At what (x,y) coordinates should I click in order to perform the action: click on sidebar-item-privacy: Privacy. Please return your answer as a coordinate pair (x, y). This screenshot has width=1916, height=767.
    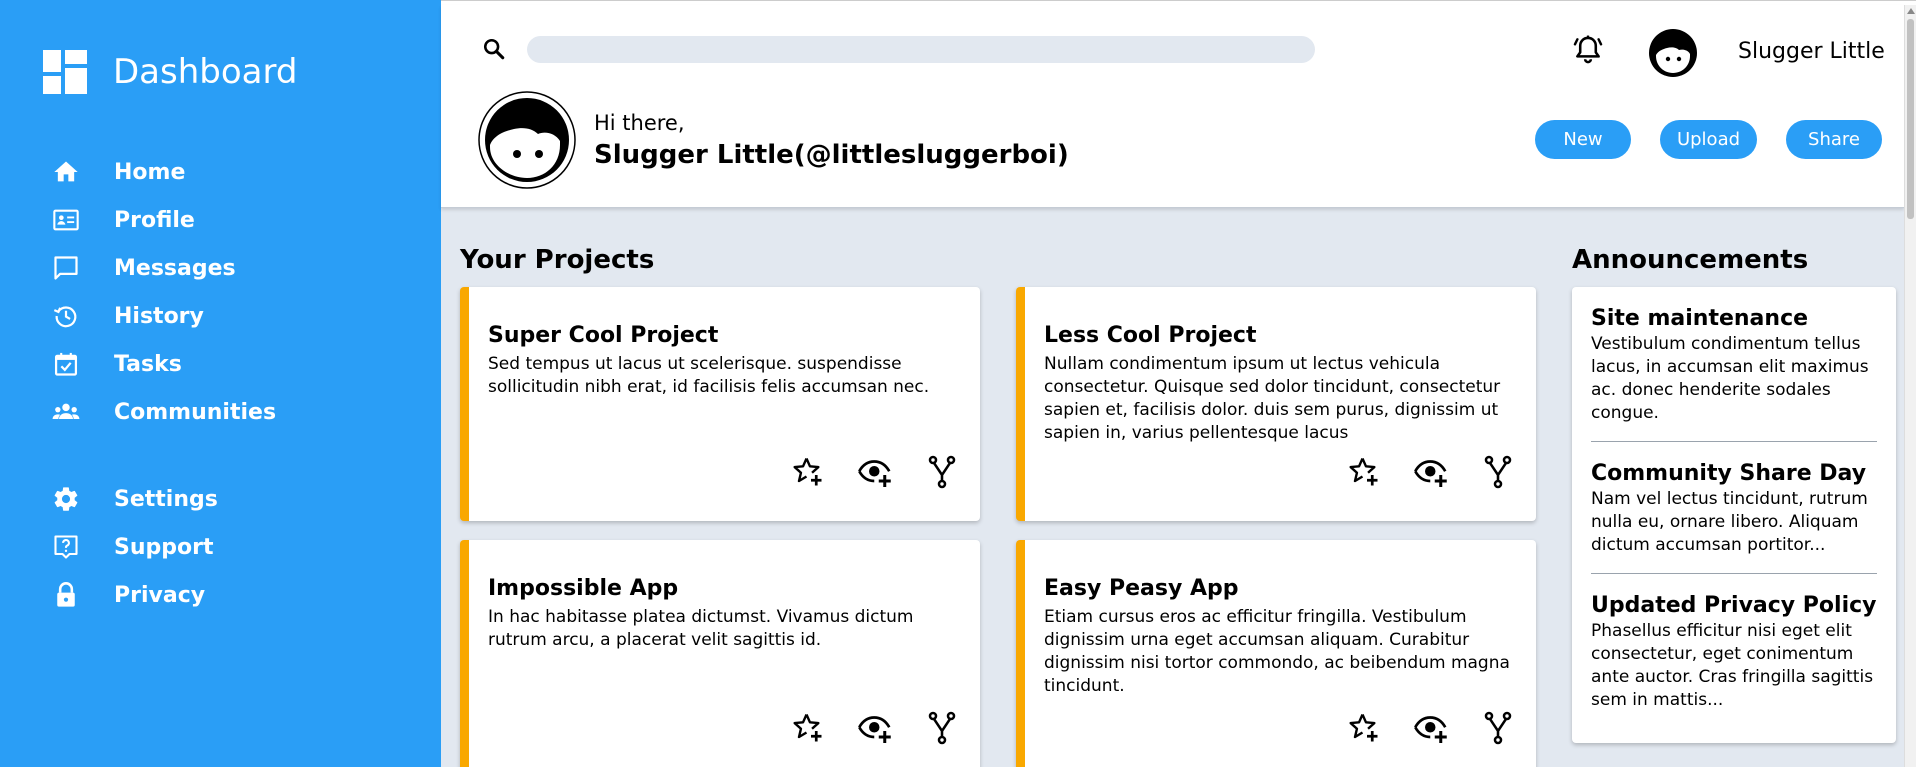
    Looking at the image, I should click on (220, 595).